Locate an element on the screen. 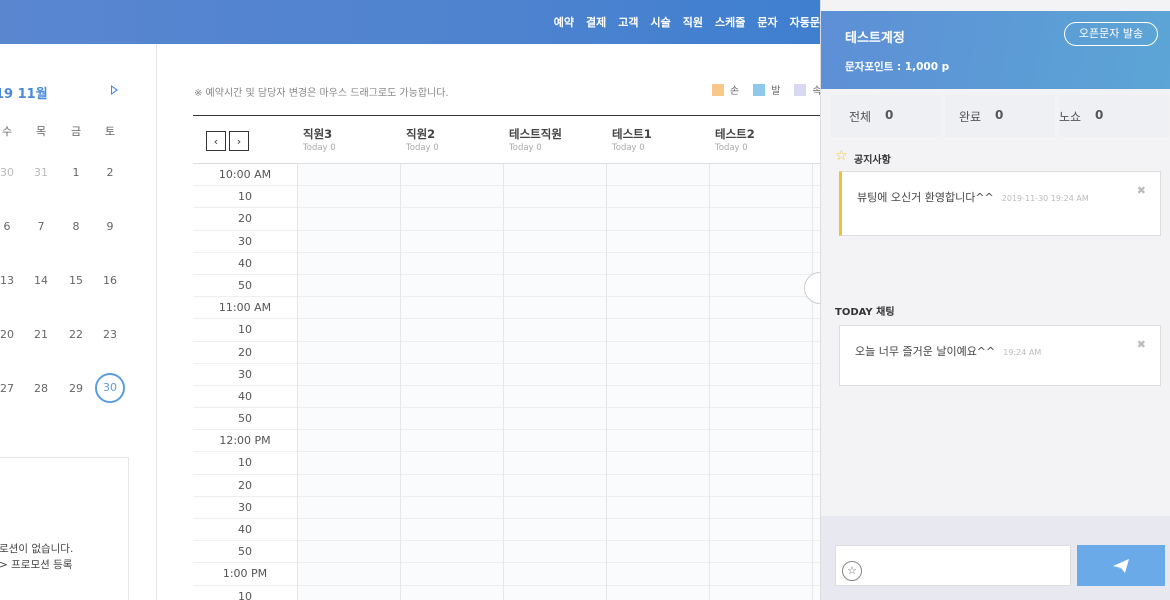  nav-item-schedule: 스케줄 is located at coordinates (730, 22).